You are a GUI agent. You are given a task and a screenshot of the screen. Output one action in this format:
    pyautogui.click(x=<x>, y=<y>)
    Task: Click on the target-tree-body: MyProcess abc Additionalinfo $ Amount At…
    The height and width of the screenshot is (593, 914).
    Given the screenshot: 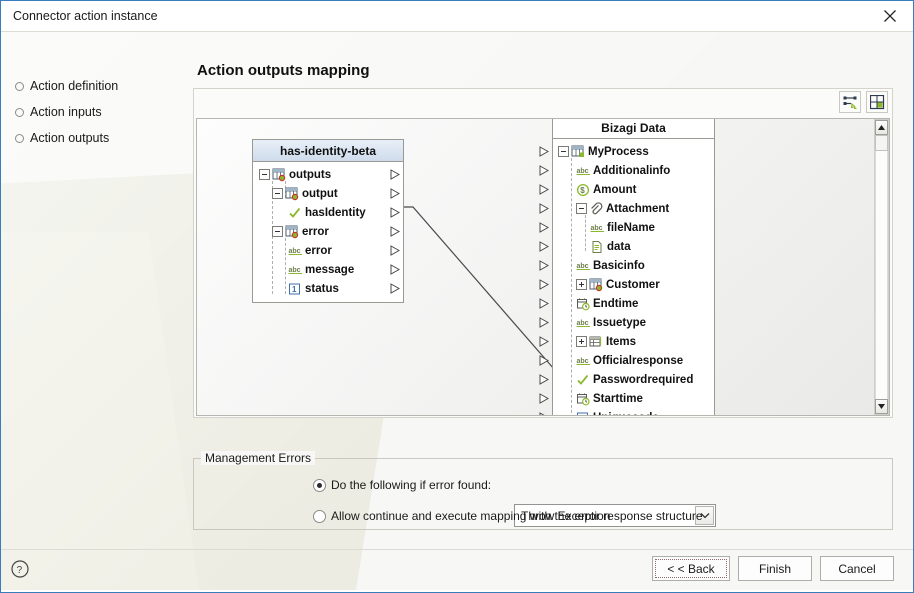 What is the action you would take?
    pyautogui.click(x=626, y=278)
    